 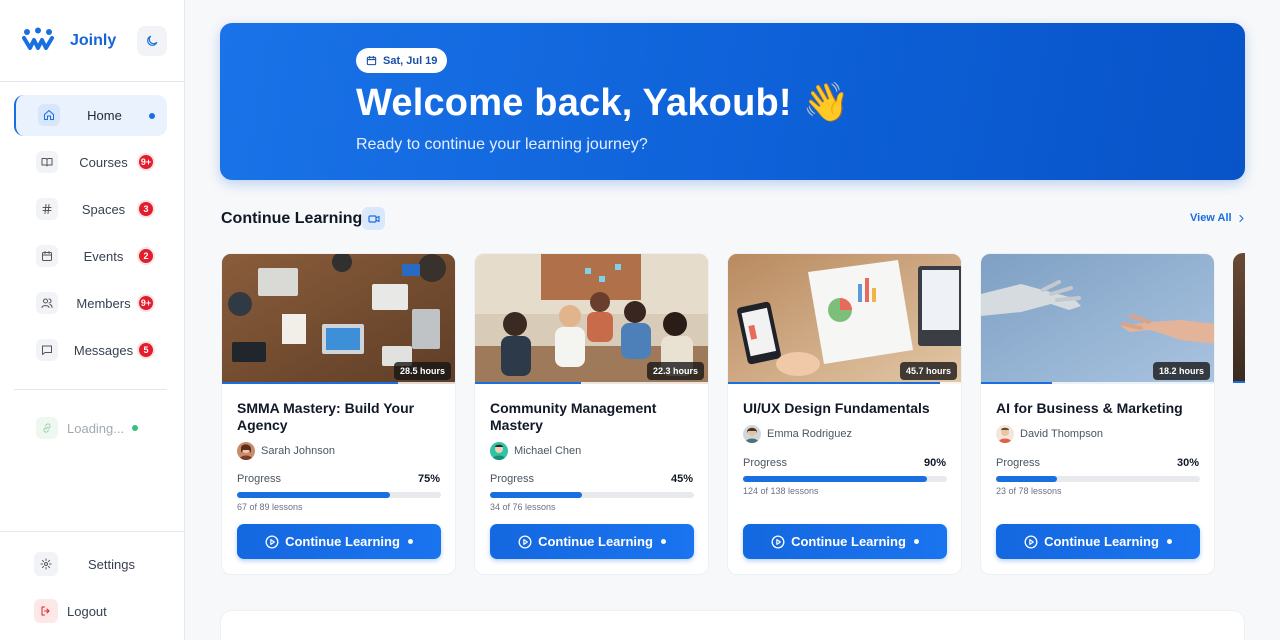 I want to click on brand-name: Joinly, so click(x=93, y=41).